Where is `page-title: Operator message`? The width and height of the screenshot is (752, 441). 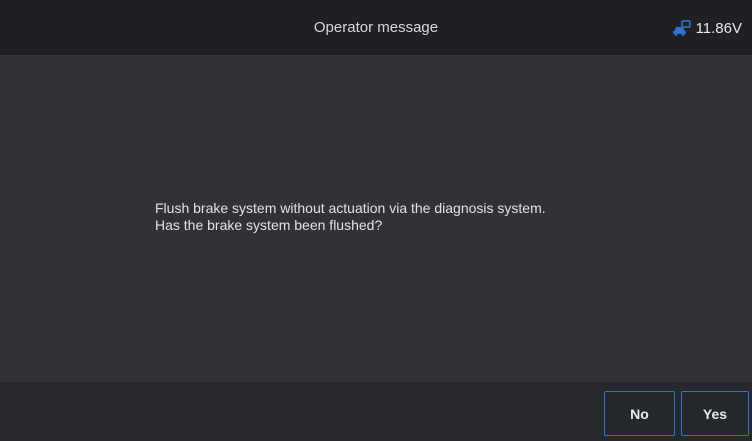
page-title: Operator message is located at coordinates (376, 27).